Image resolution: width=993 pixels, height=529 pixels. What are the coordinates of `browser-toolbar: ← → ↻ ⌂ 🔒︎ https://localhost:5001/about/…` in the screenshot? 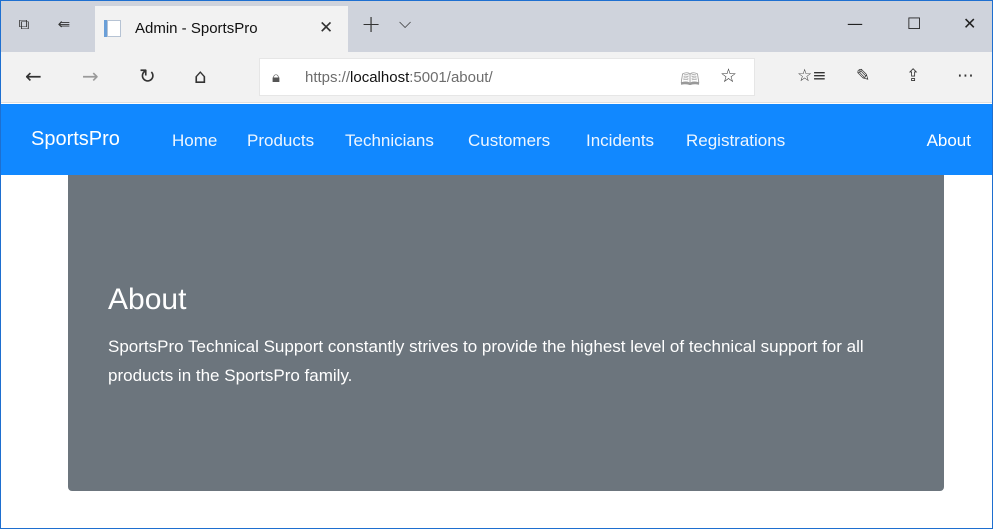 It's located at (496, 77).